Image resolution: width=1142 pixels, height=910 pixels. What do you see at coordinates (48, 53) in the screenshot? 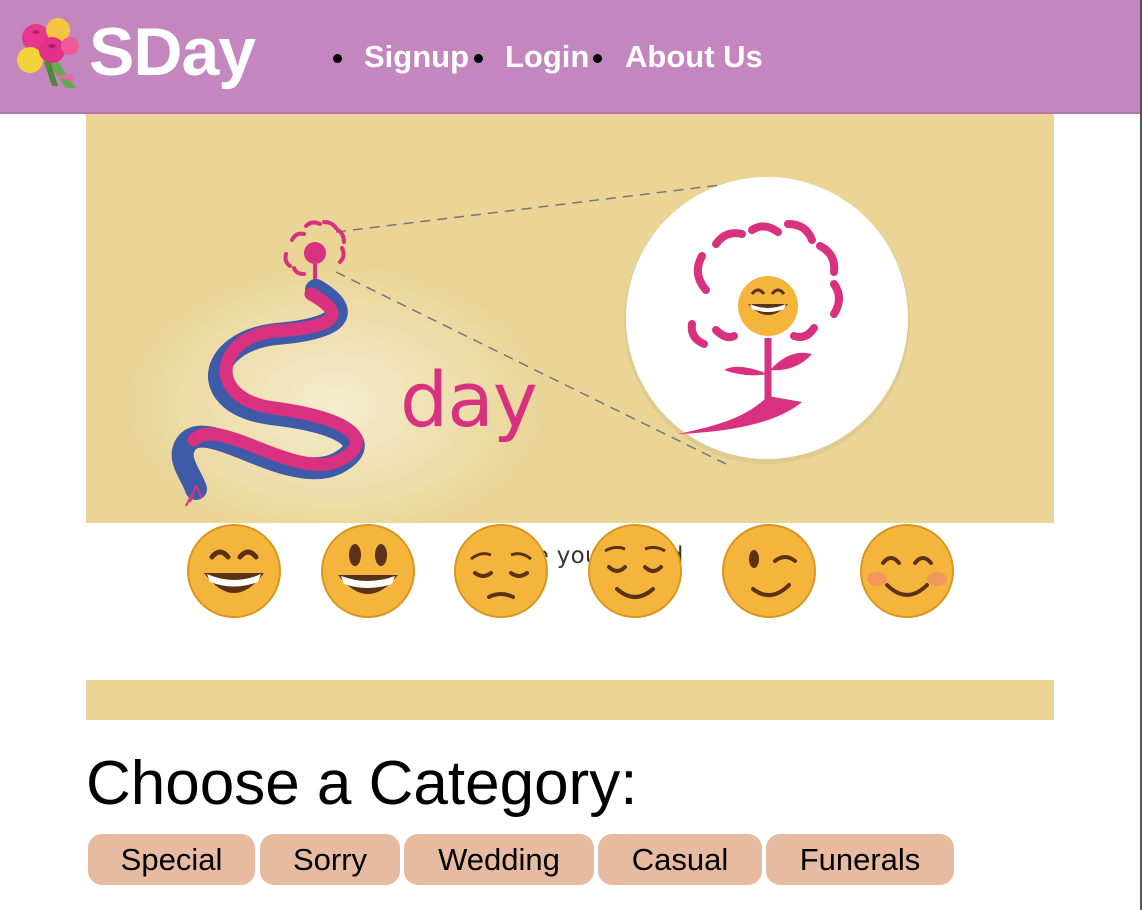
I see `bouquet-icon` at bounding box center [48, 53].